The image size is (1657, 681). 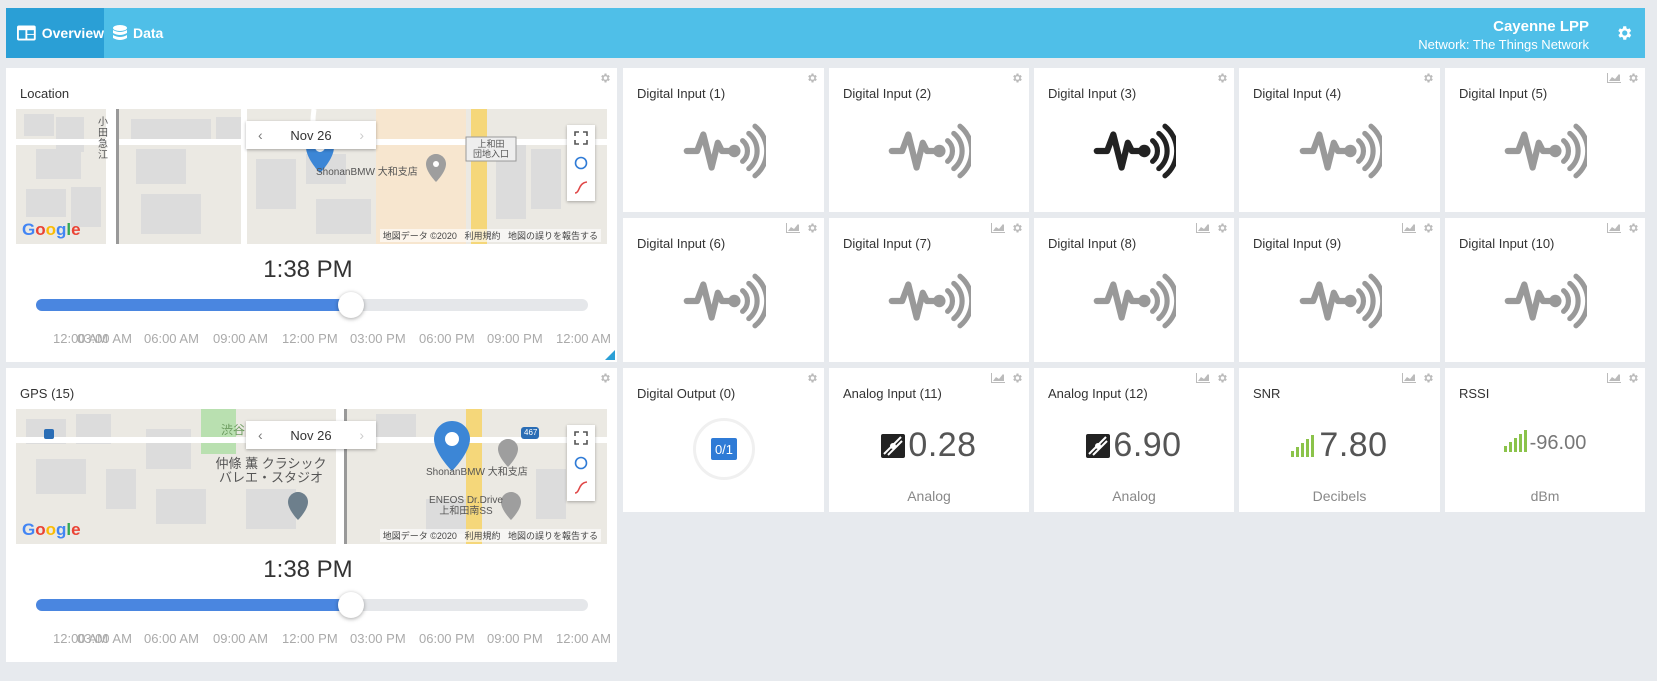 What do you see at coordinates (1134, 140) in the screenshot?
I see `digital-input-widget: Digital Input (3)` at bounding box center [1134, 140].